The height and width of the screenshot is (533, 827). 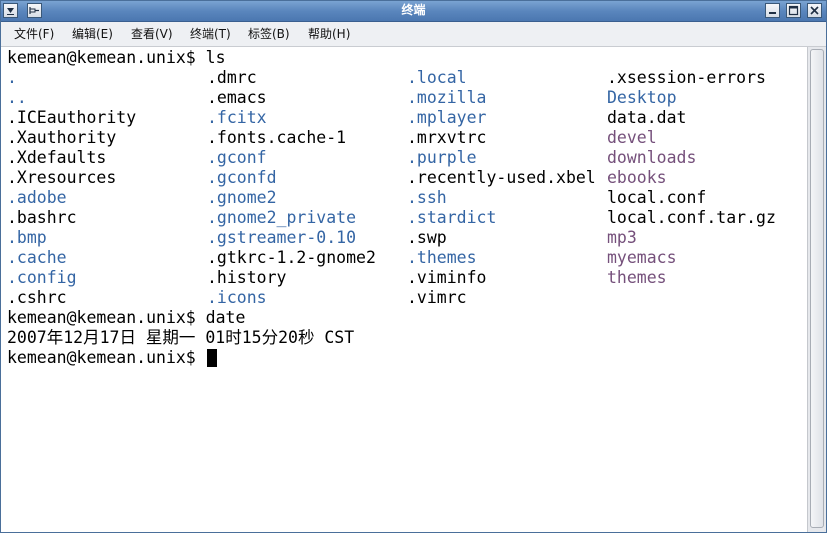 I want to click on ls-entry: .mplayer, so click(x=447, y=117).